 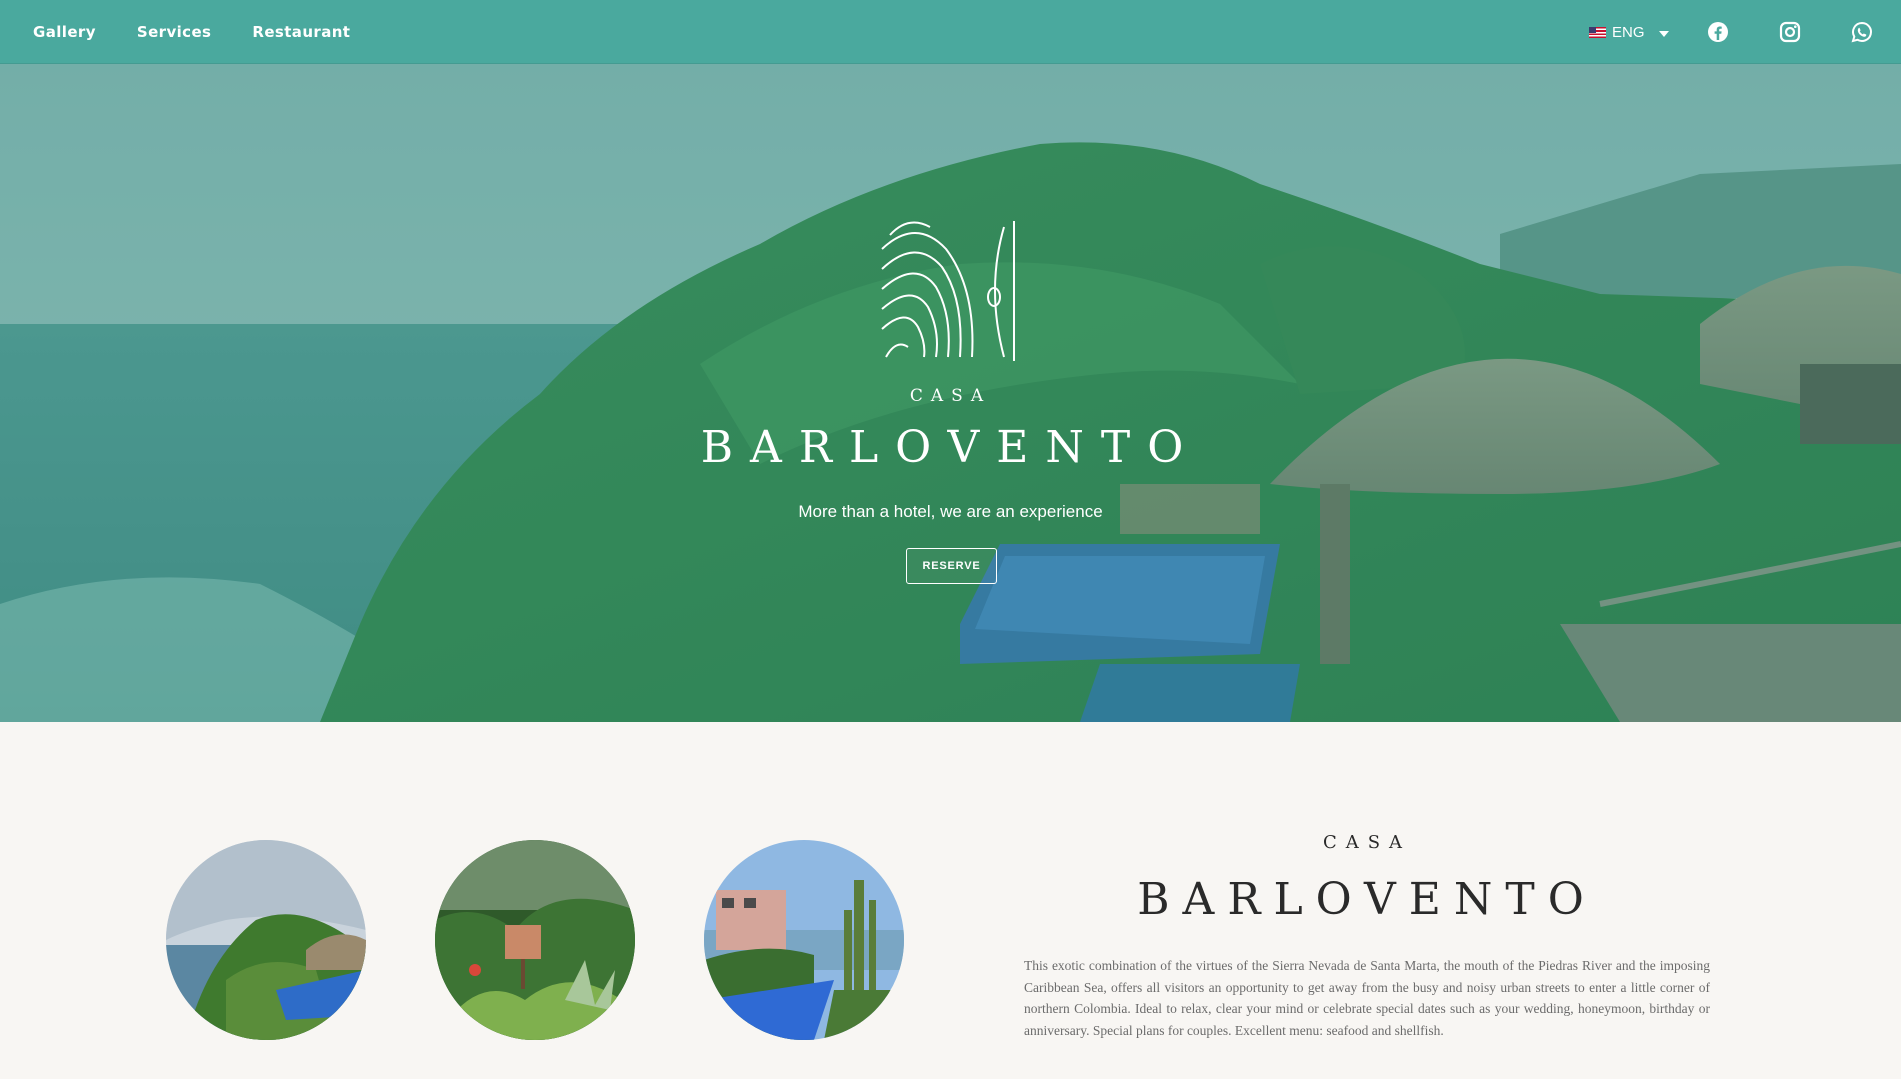 What do you see at coordinates (948, 291) in the screenshot?
I see `barlovento-logo-icon` at bounding box center [948, 291].